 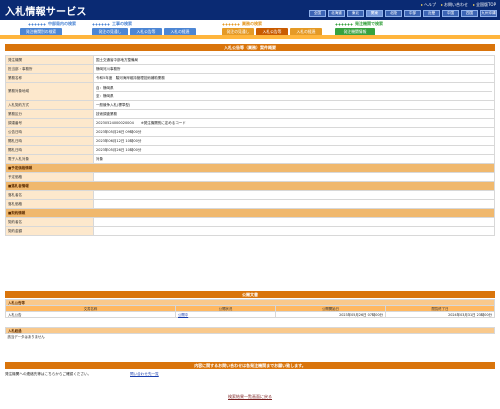 I want to click on doc-name: 入札公告, so click(x=90, y=314).